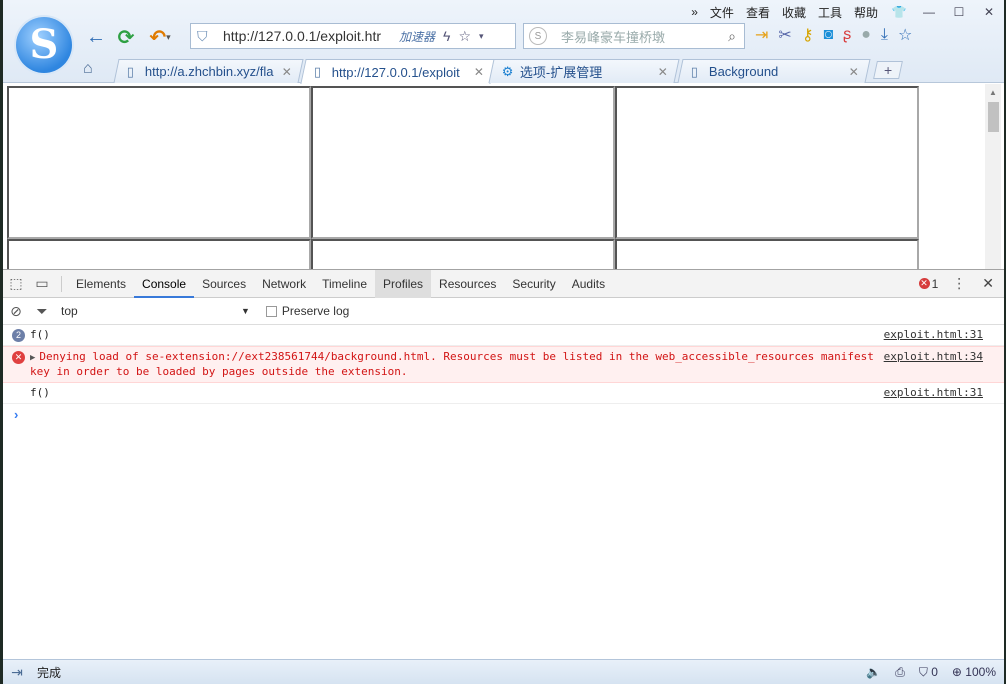 Image resolution: width=1006 pixels, height=684 pixels. I want to click on tab-sources: Sources, so click(224, 284).